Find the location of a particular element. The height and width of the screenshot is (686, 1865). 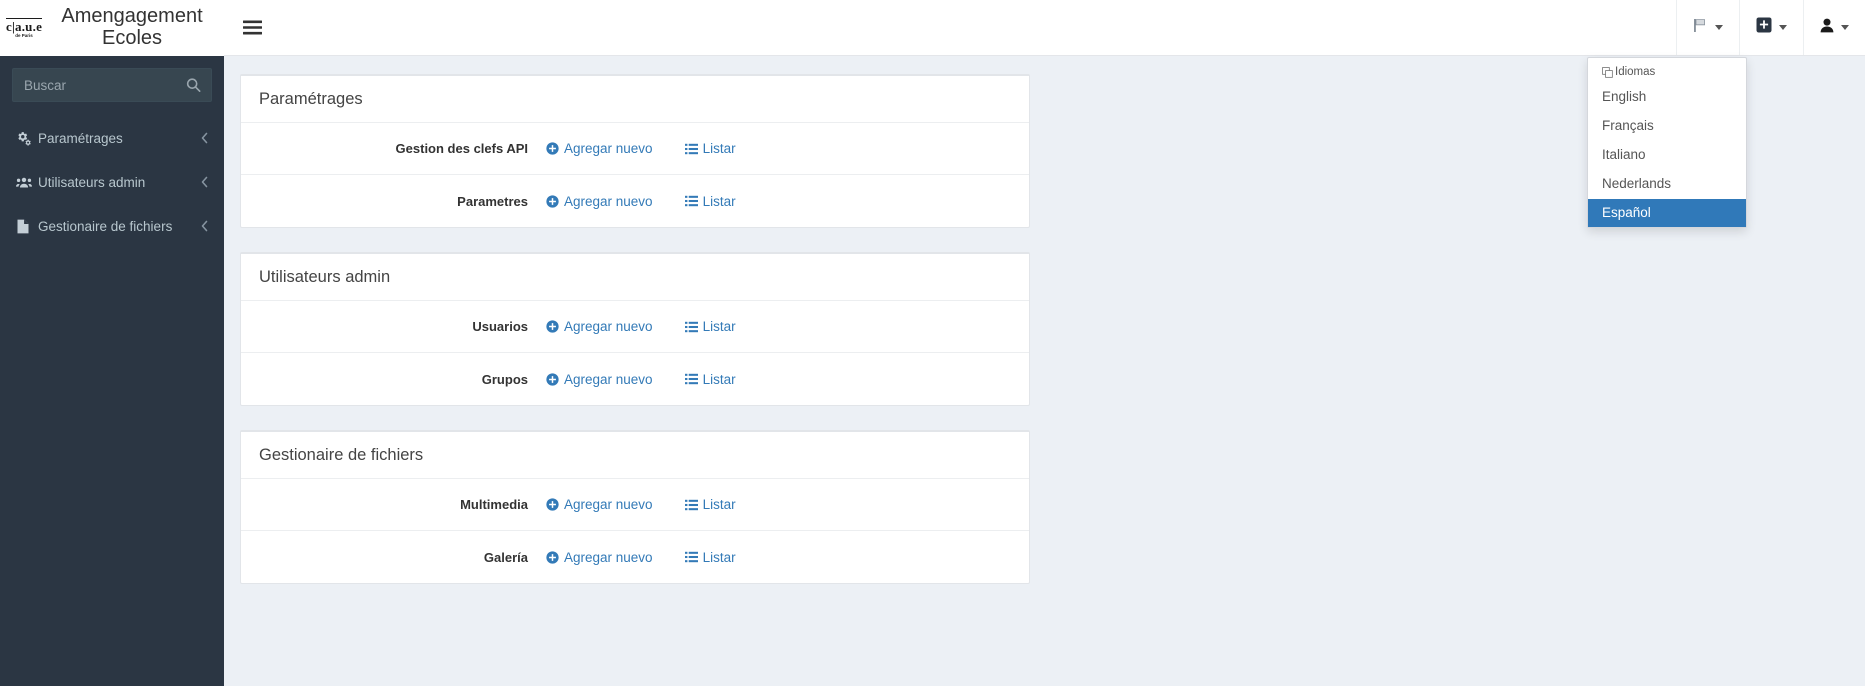

table-row: Grupos Agregar nuevo Listar is located at coordinates (635, 379).